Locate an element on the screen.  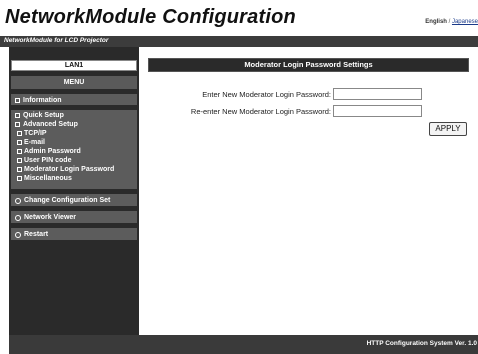
sidebar-subitem-miscellaneous: Miscellaneous is located at coordinates (76, 178).